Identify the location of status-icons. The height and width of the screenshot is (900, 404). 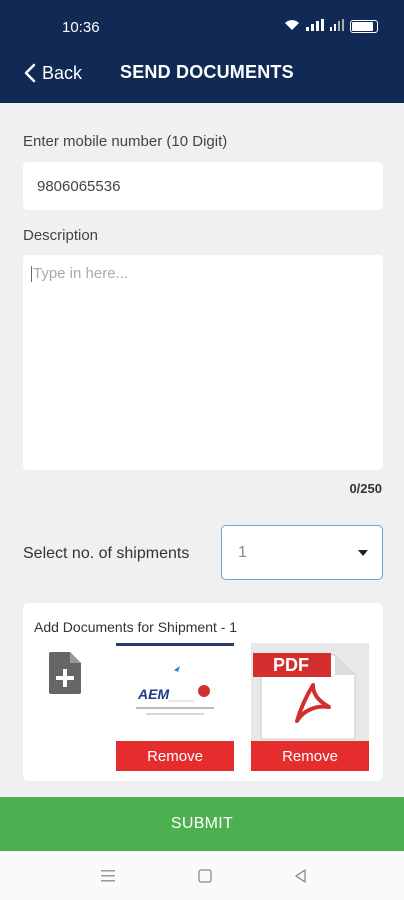
(331, 26).